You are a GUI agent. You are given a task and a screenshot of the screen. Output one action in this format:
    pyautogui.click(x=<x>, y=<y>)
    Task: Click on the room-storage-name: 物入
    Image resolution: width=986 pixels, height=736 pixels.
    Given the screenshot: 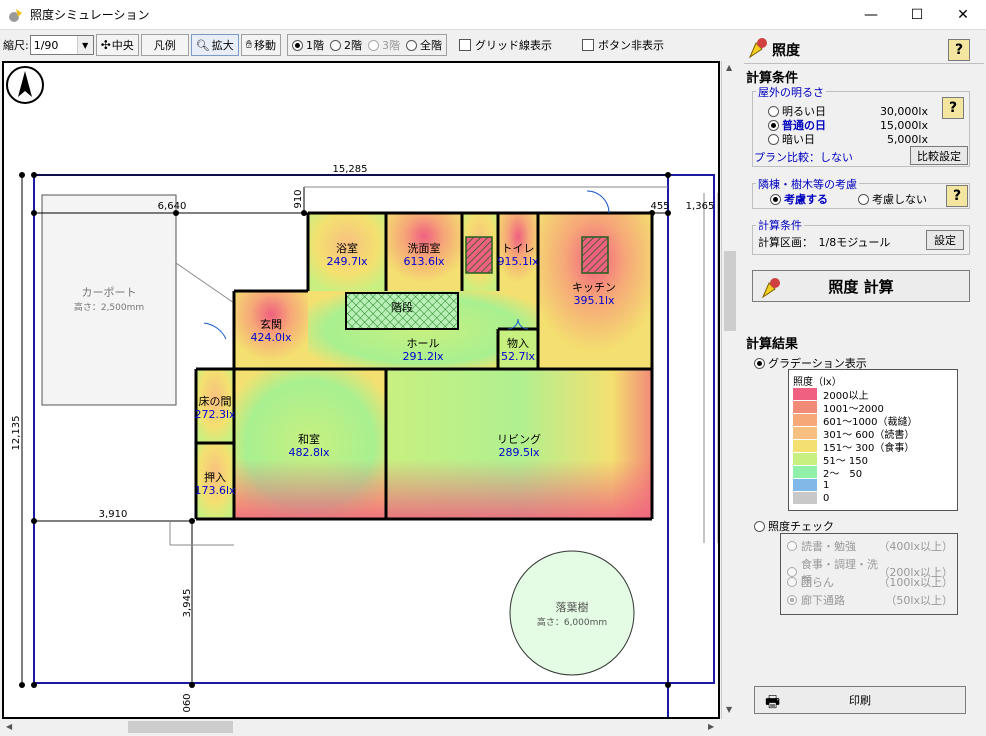 What is the action you would take?
    pyautogui.click(x=518, y=343)
    